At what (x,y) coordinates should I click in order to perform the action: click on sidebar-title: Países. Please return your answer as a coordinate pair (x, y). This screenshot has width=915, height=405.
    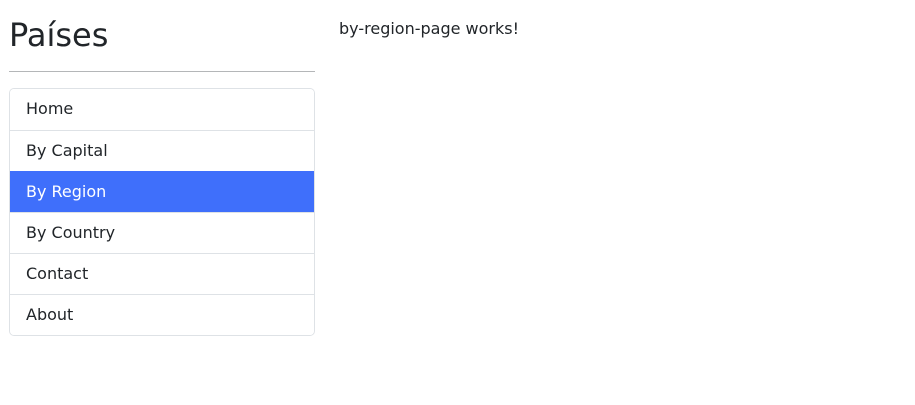
    Looking at the image, I should click on (59, 35).